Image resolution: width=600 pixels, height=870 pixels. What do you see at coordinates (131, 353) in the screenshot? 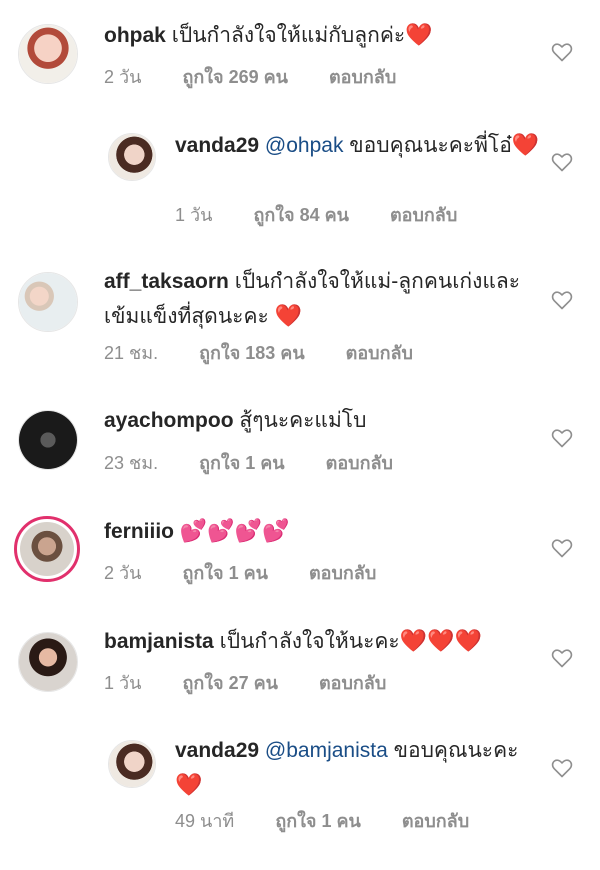
I see `comment-time: 21 ชม.` at bounding box center [131, 353].